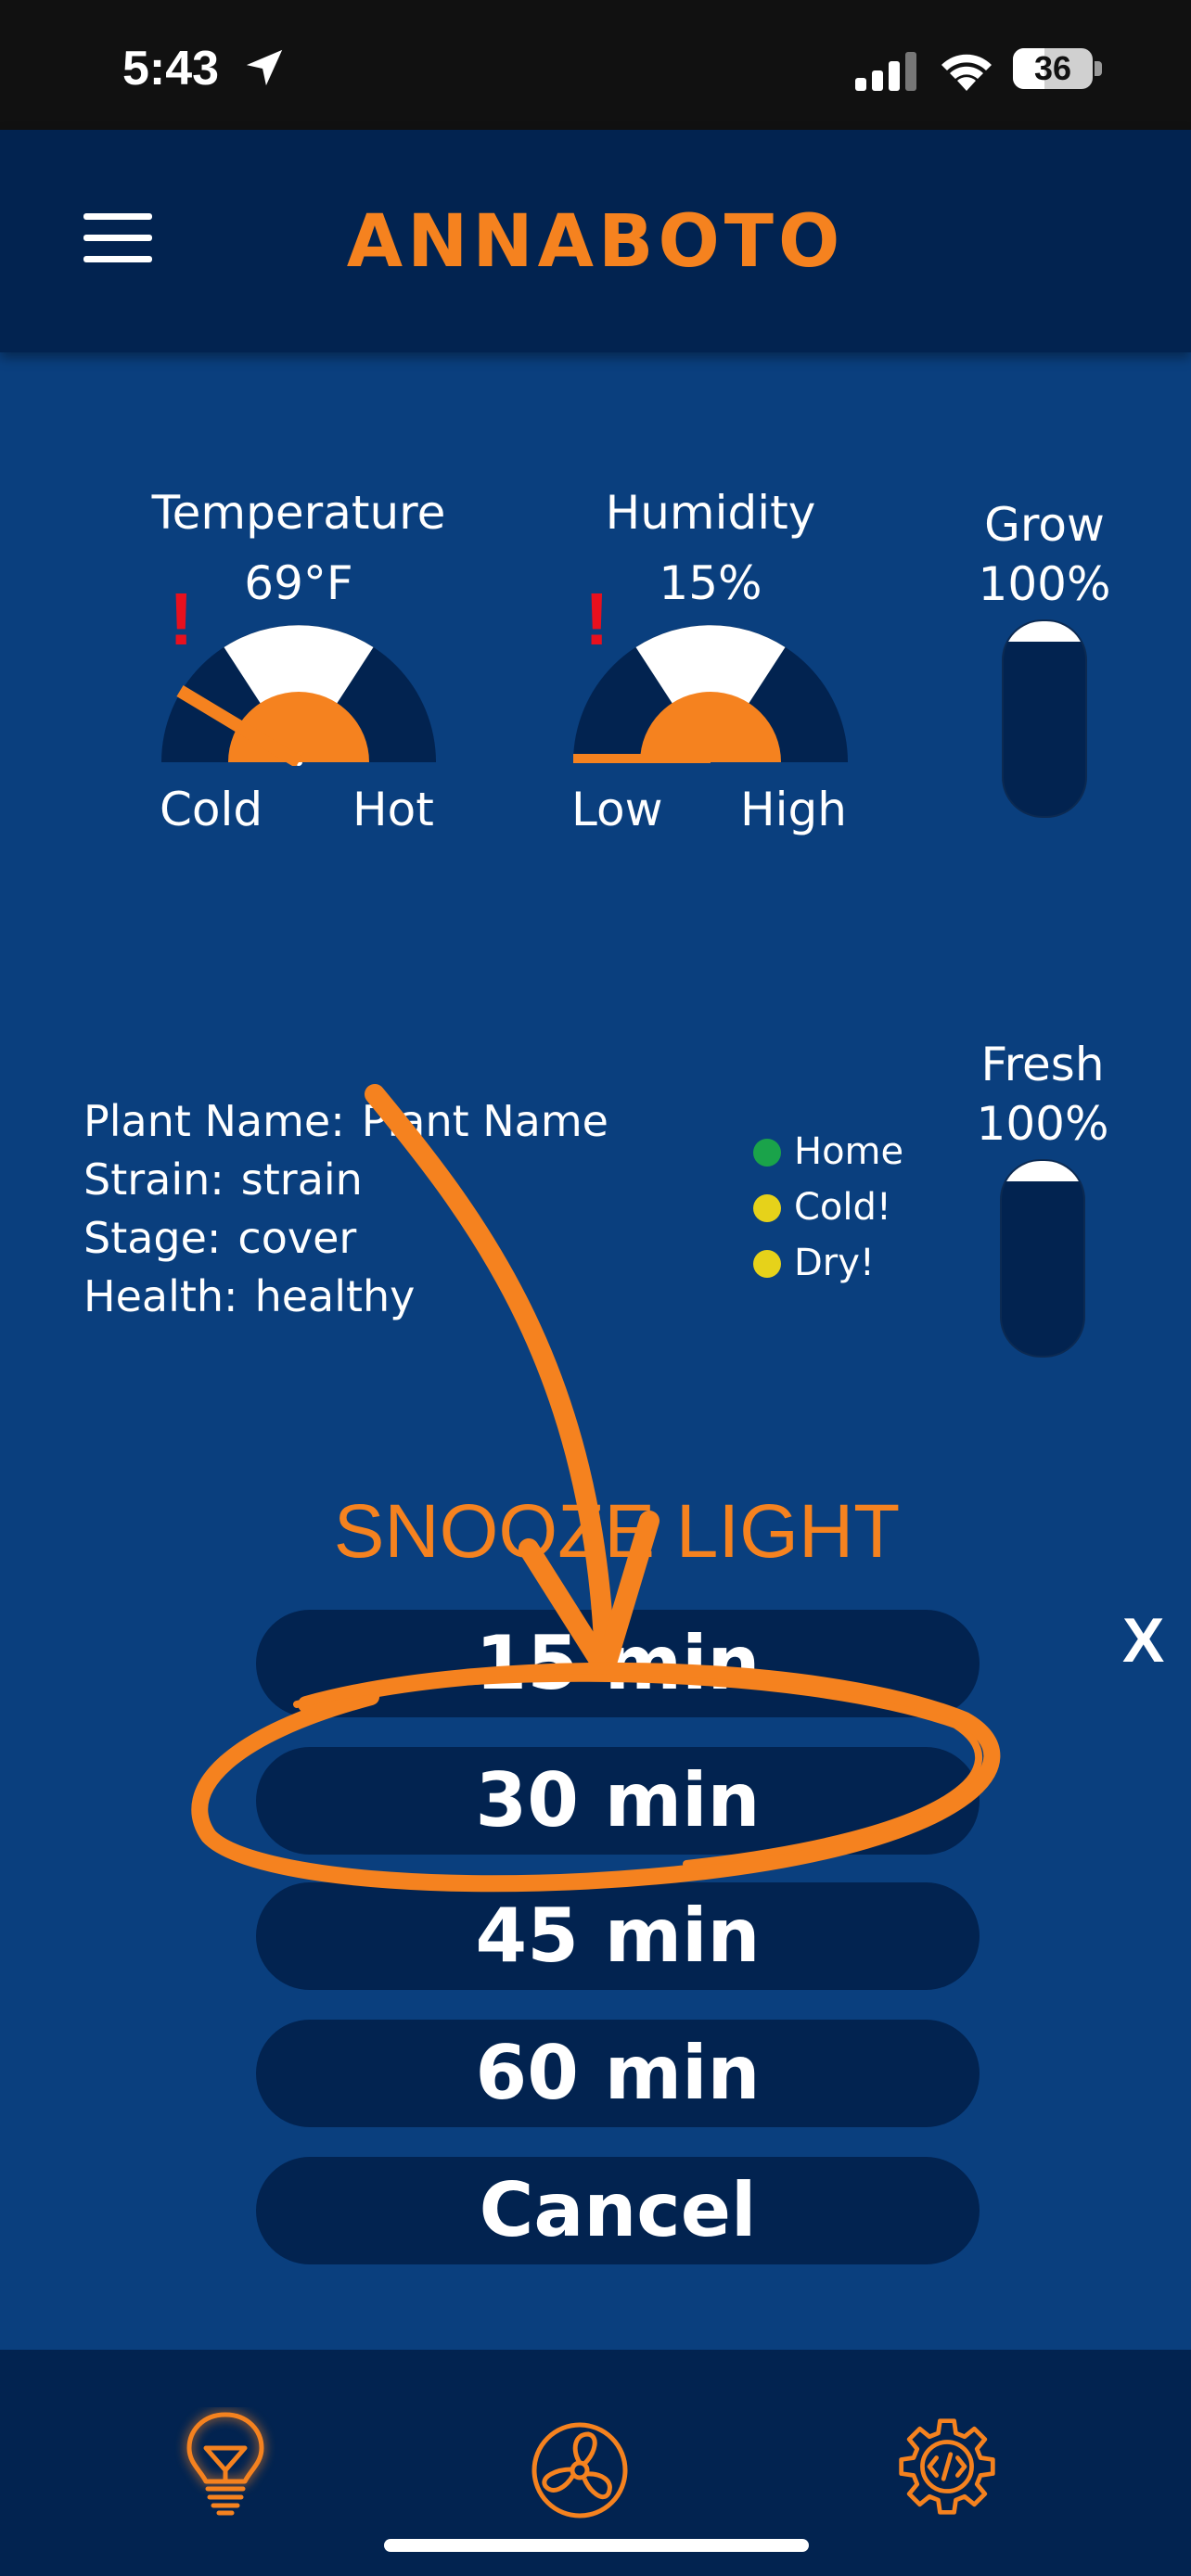  What do you see at coordinates (214, 1121) in the screenshot?
I see `plant-name-label: Plant Name:` at bounding box center [214, 1121].